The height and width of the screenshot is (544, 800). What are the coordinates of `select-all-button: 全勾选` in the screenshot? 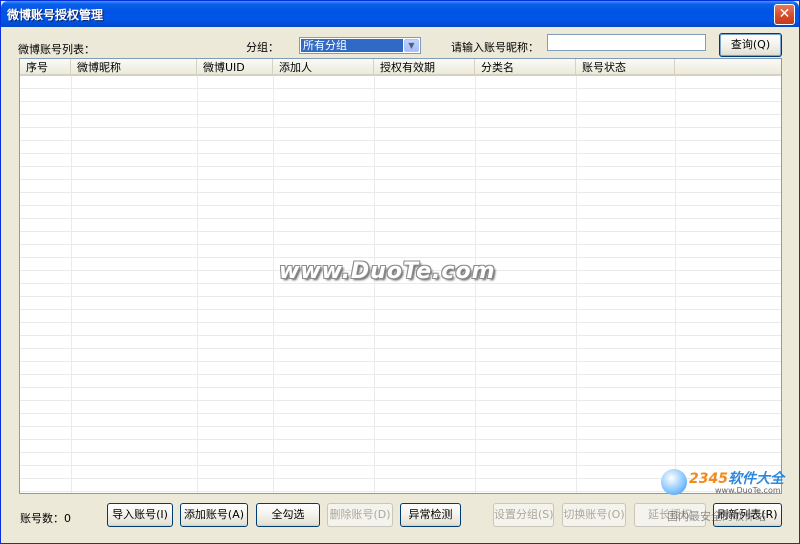 It's located at (288, 515).